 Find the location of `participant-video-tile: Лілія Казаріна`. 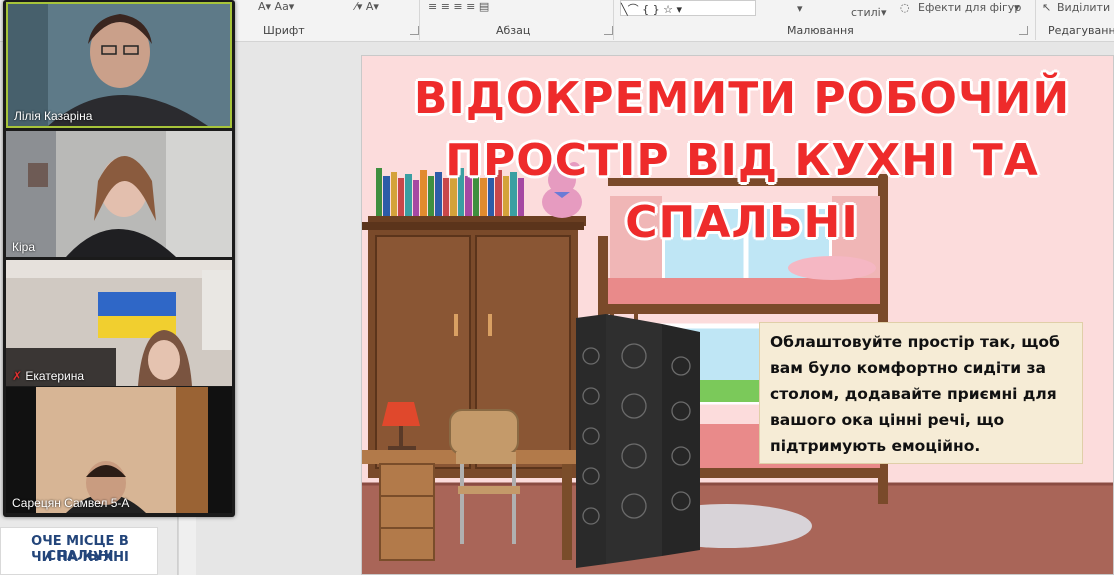

participant-video-tile: Лілія Казаріна is located at coordinates (119, 65).